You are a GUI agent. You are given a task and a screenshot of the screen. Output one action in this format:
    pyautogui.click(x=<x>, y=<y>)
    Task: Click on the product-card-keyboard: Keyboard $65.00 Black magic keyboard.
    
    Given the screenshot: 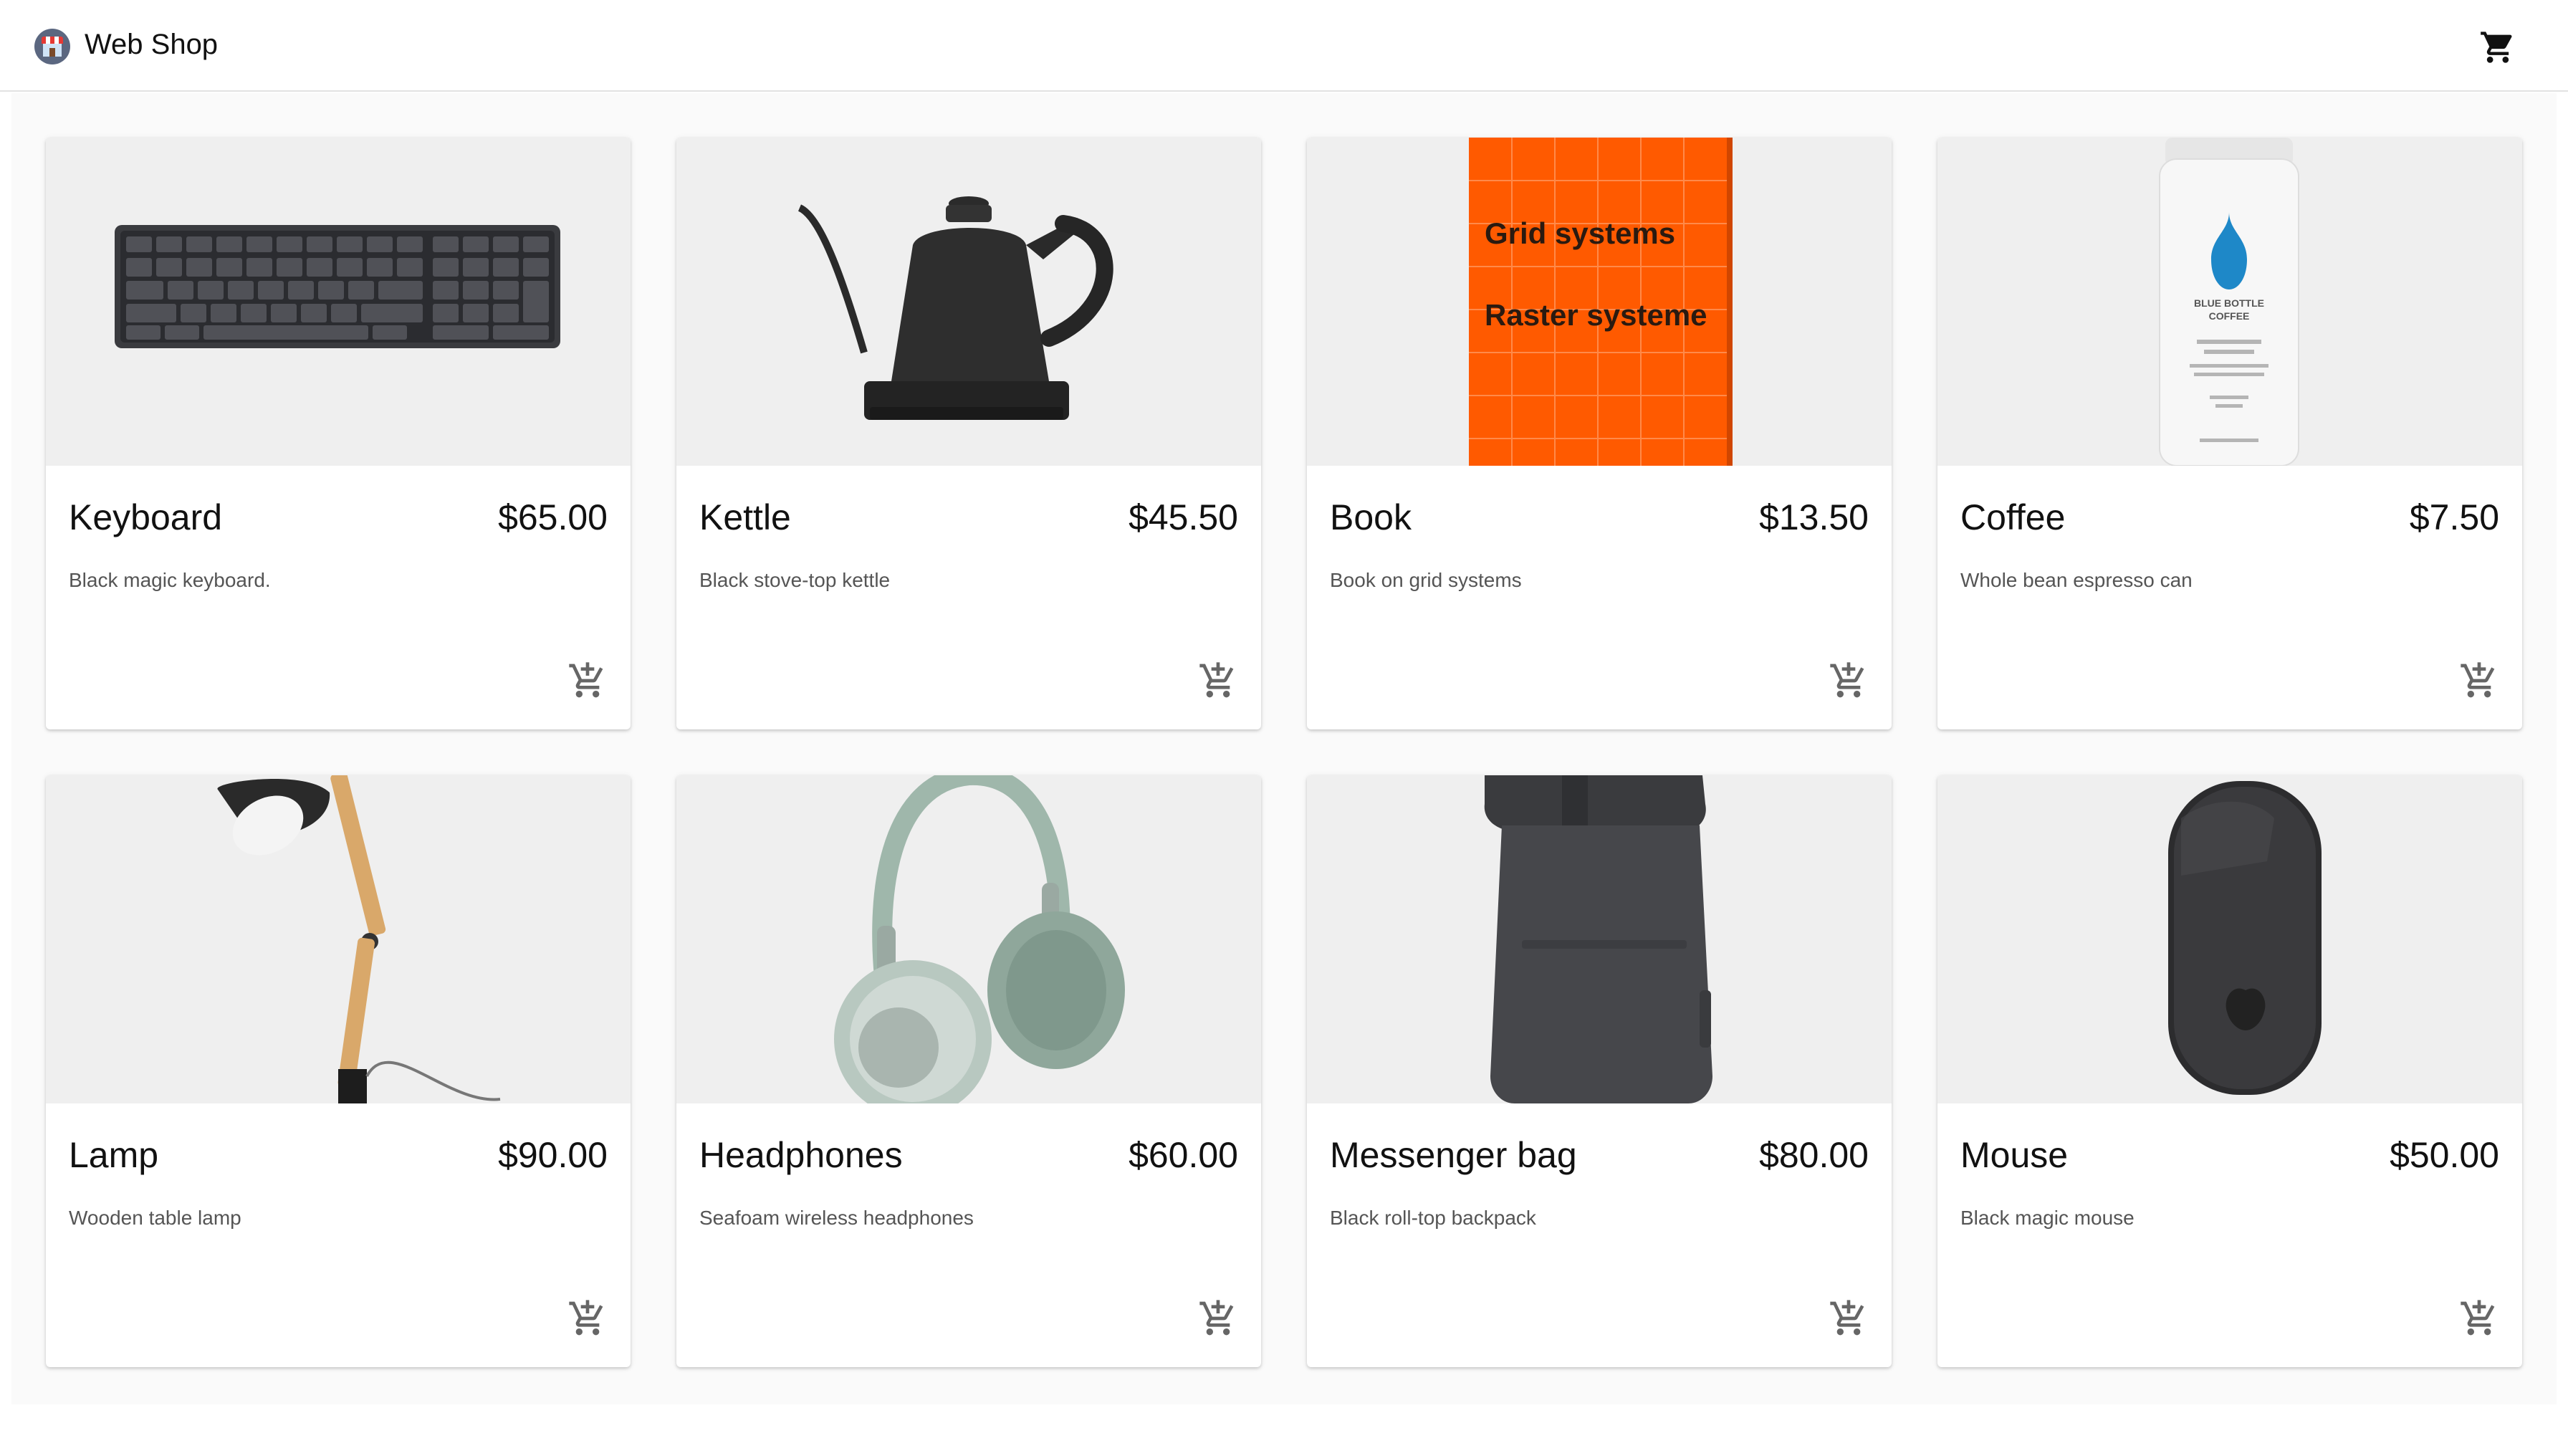 What is the action you would take?
    pyautogui.click(x=338, y=433)
    